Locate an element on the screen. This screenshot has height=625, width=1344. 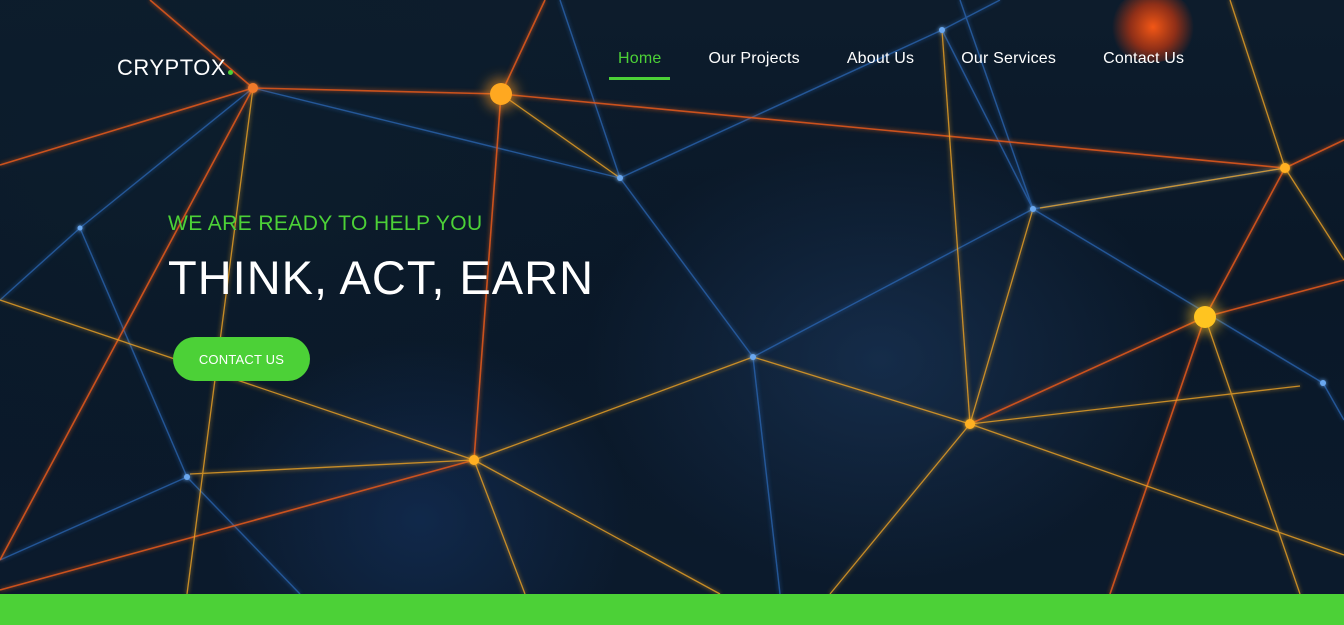
bottom-accent-bar is located at coordinates (672, 609).